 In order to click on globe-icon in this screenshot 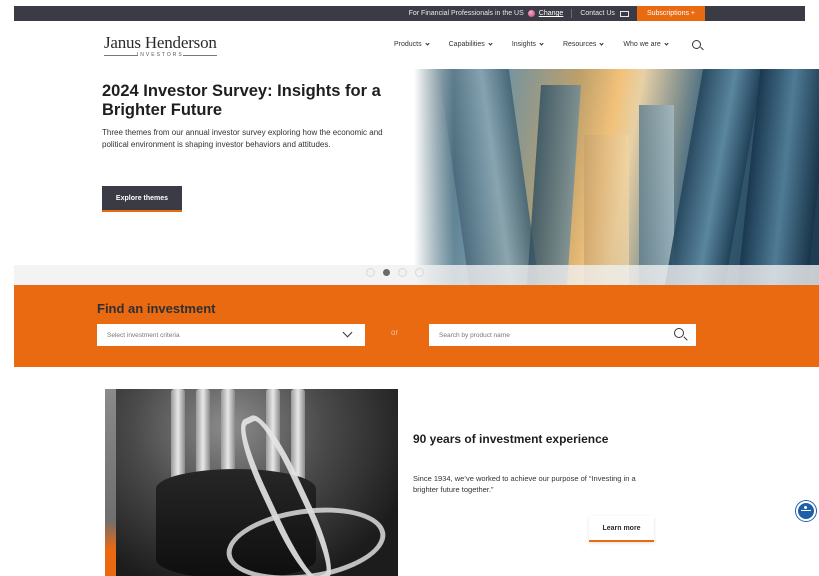, I will do `click(531, 13)`.